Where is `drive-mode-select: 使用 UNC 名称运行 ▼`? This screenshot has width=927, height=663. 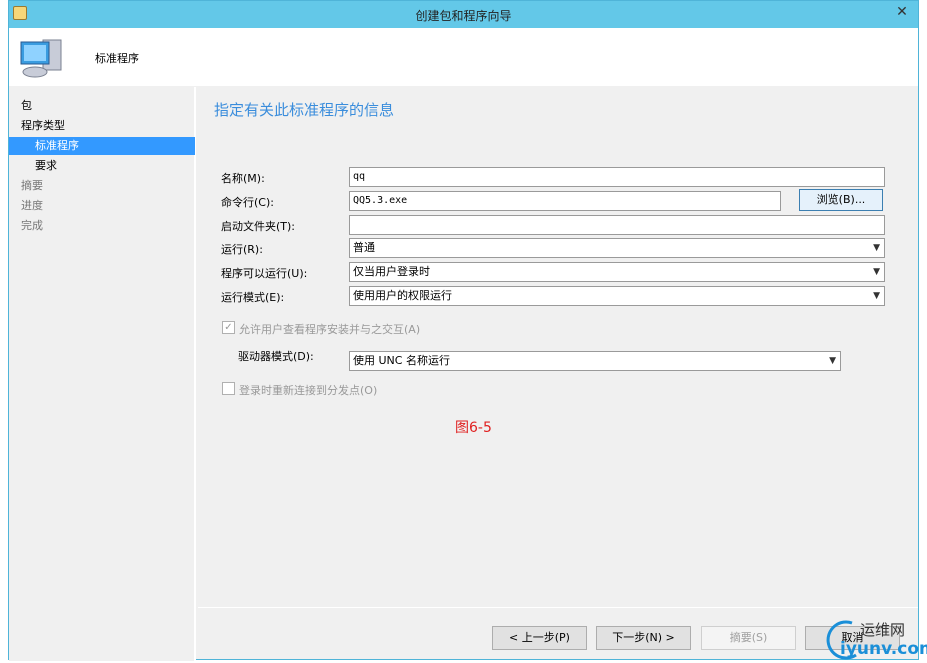 drive-mode-select: 使用 UNC 名称运行 ▼ is located at coordinates (595, 361).